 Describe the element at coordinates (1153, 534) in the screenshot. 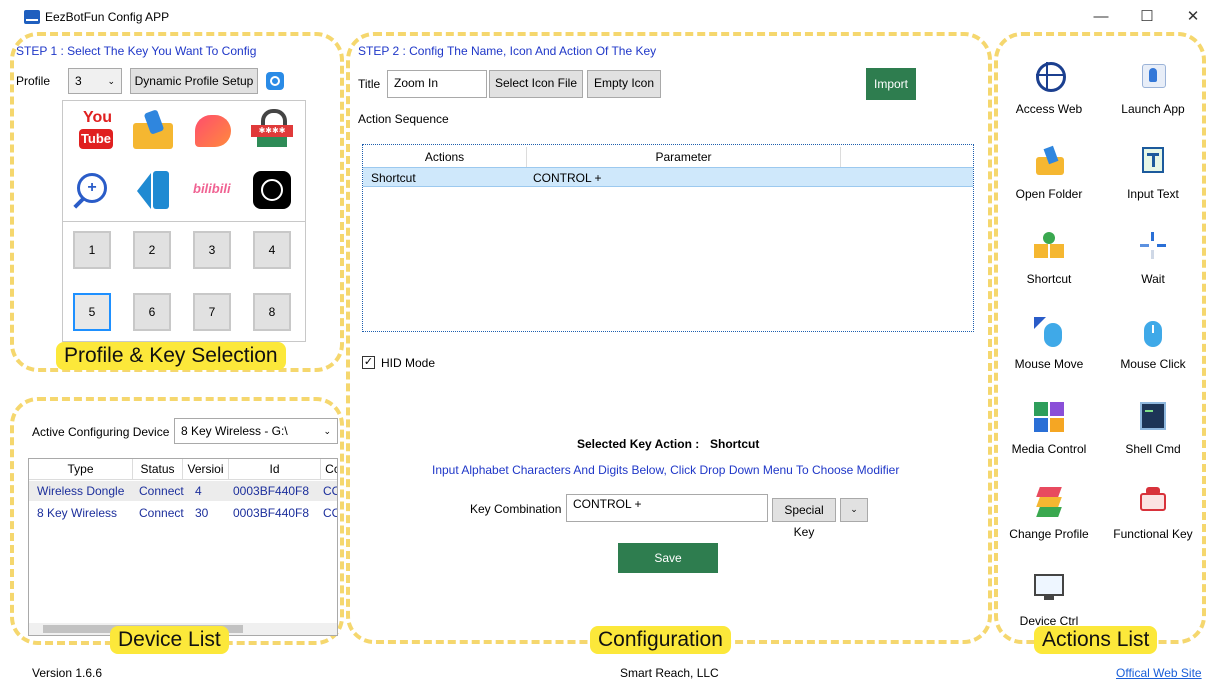

I see `action-label: Functional Key` at that location.